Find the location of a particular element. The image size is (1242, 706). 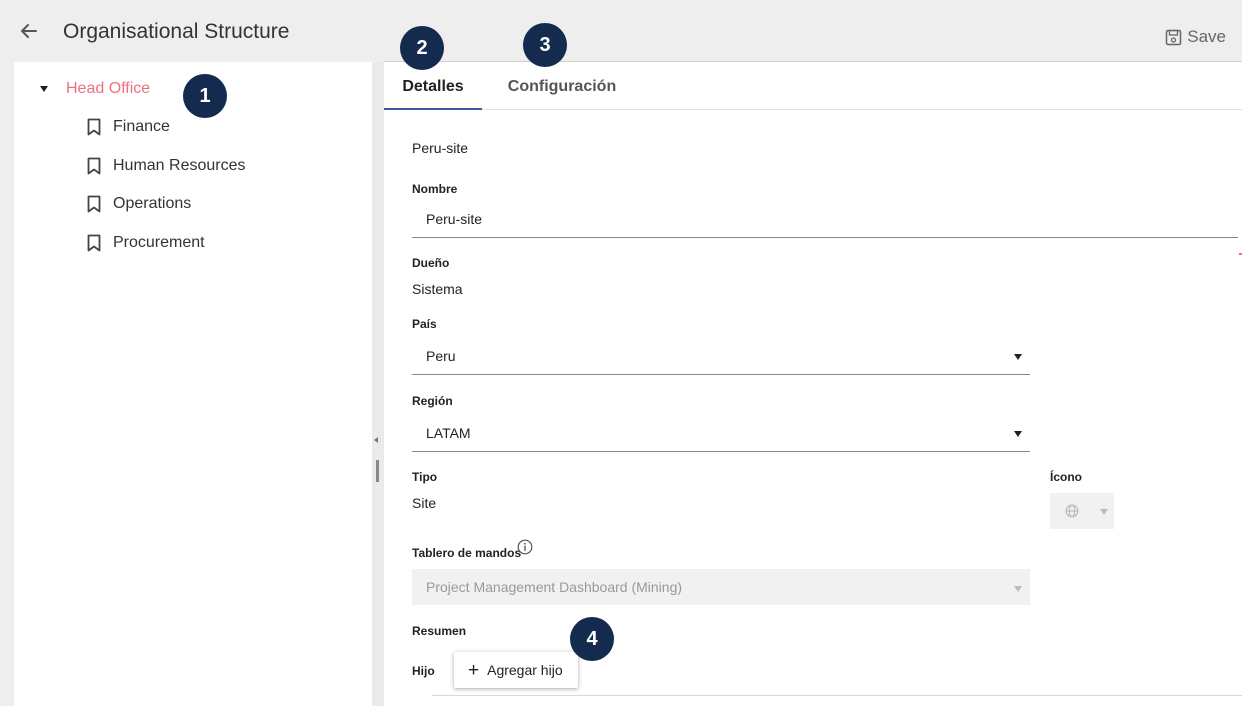

dueno-label: Dueño is located at coordinates (431, 263).